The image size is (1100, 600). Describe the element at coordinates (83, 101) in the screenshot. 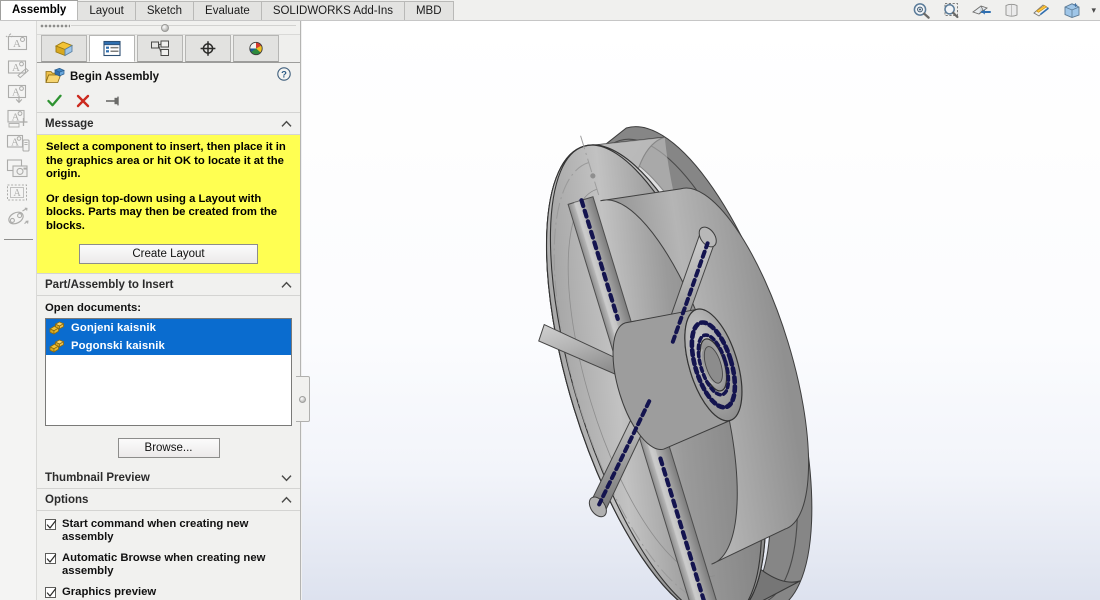

I see `cancel-button` at that location.